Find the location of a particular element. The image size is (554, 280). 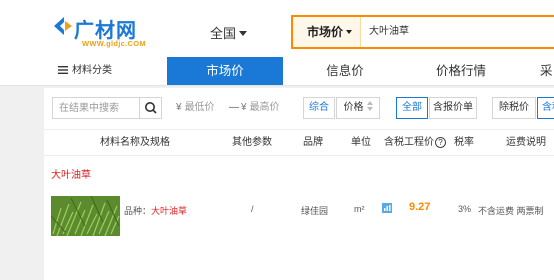

chart-bars-icon is located at coordinates (387, 208).